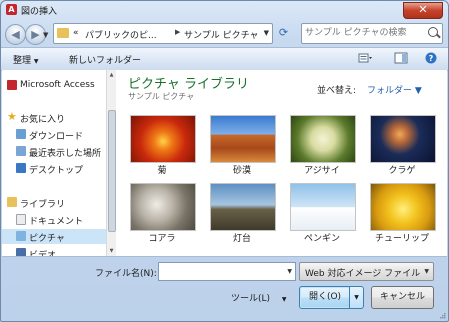 The image size is (449, 322). I want to click on search-input, so click(360, 32).